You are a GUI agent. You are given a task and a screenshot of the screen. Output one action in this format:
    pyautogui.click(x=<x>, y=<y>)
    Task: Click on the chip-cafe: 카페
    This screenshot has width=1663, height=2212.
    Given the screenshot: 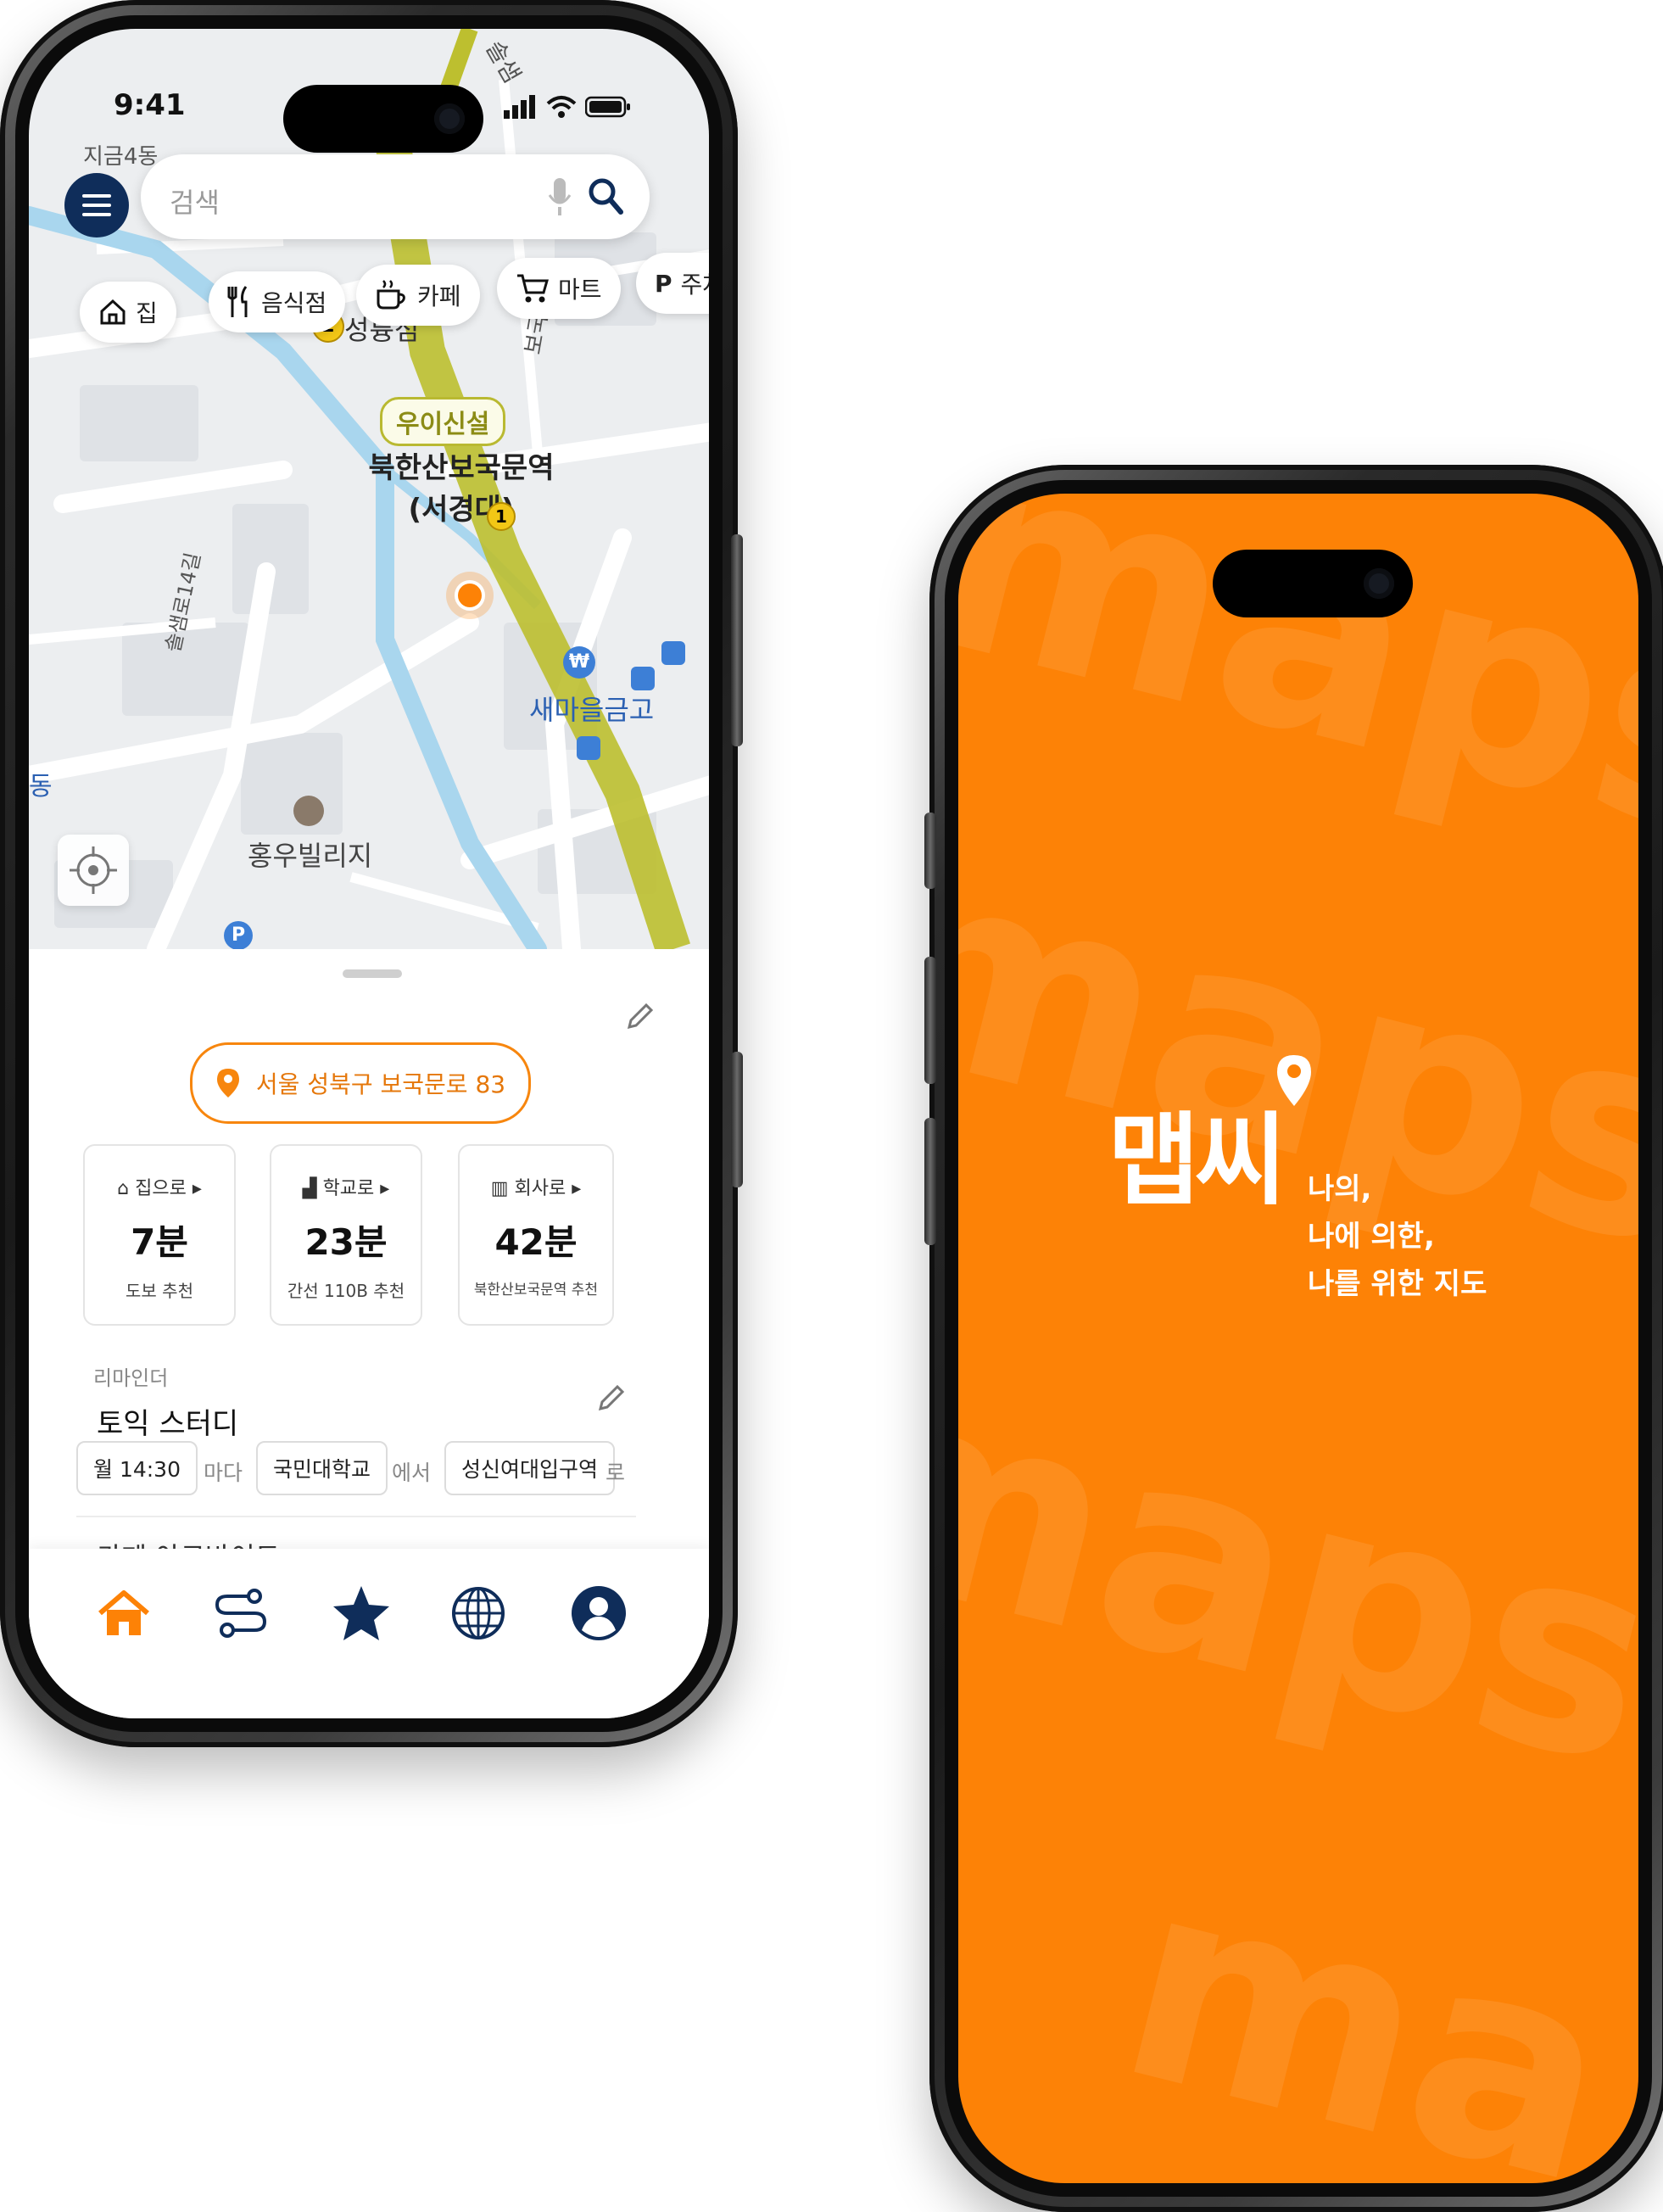 What is the action you would take?
    pyautogui.click(x=418, y=295)
    